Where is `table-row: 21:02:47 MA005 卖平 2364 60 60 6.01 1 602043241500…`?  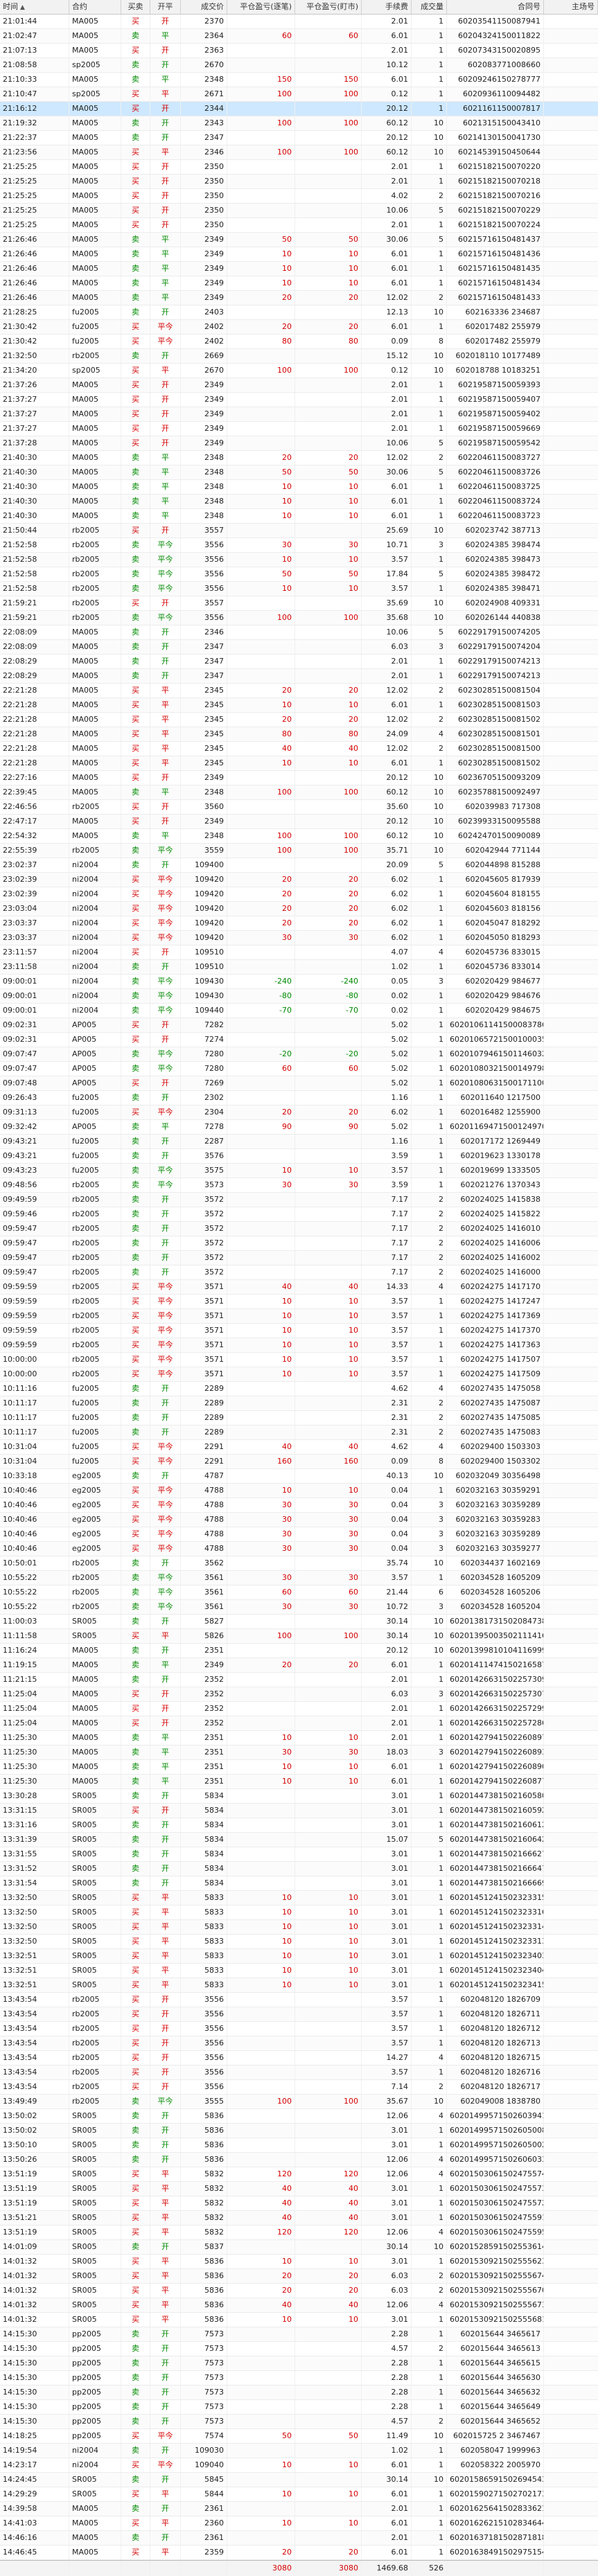 table-row: 21:02:47 MA005 卖平 2364 60 60 6.01 1 602043241500… is located at coordinates (299, 36).